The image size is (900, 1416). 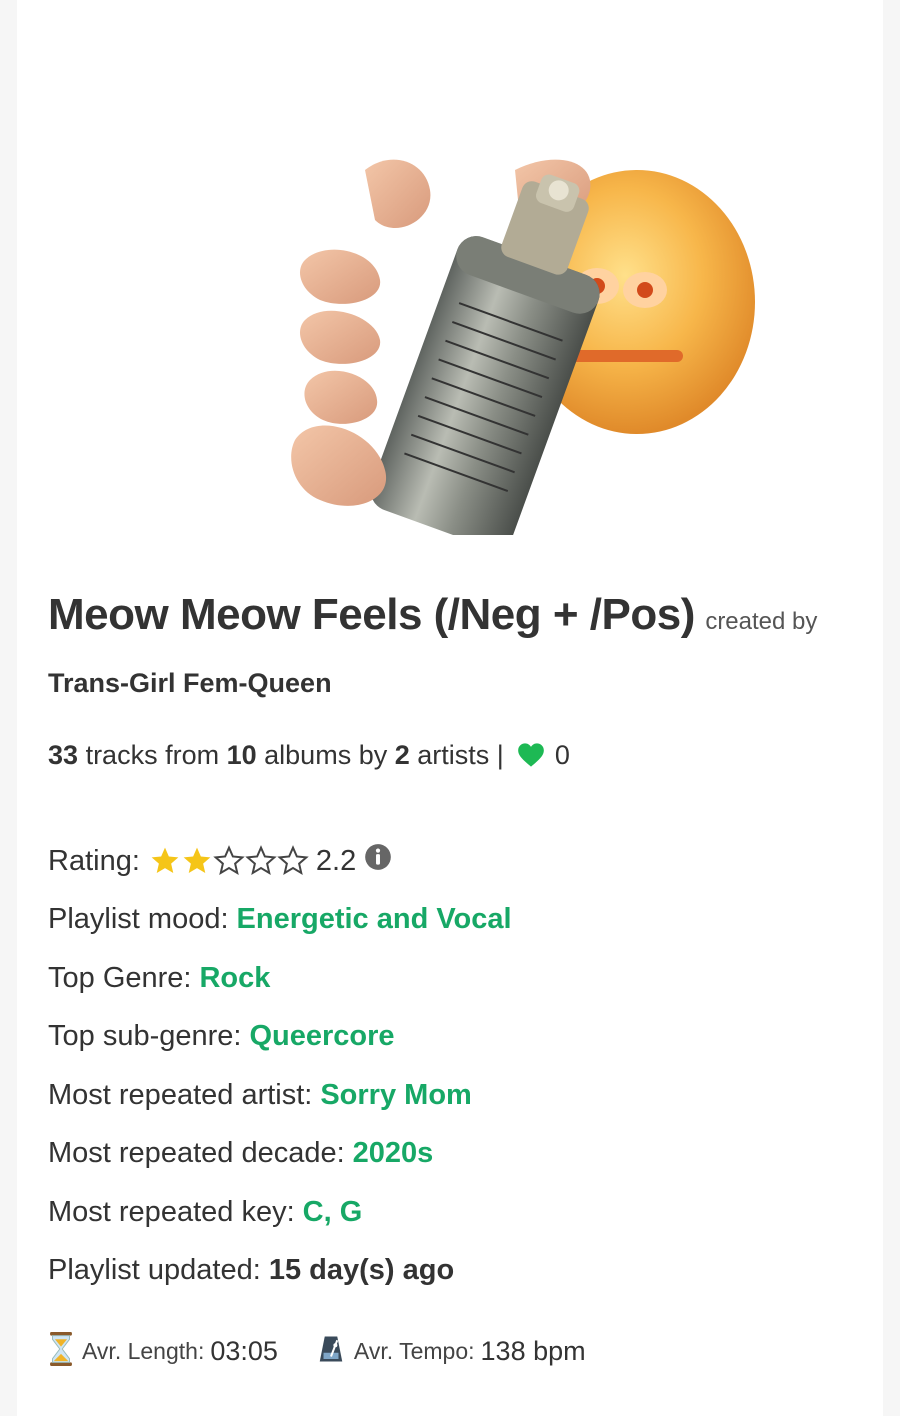 What do you see at coordinates (241, 755) in the screenshot?
I see `album-count: 10` at bounding box center [241, 755].